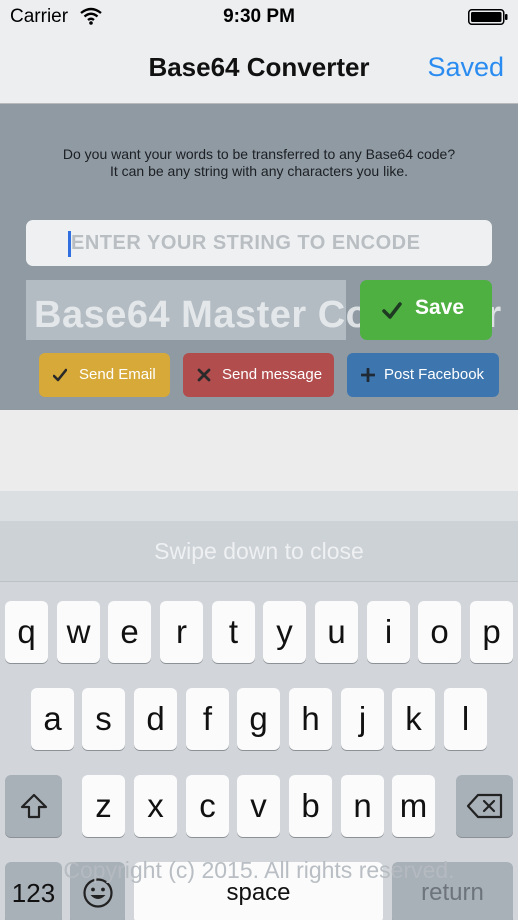  I want to click on key-a: a, so click(52, 719).